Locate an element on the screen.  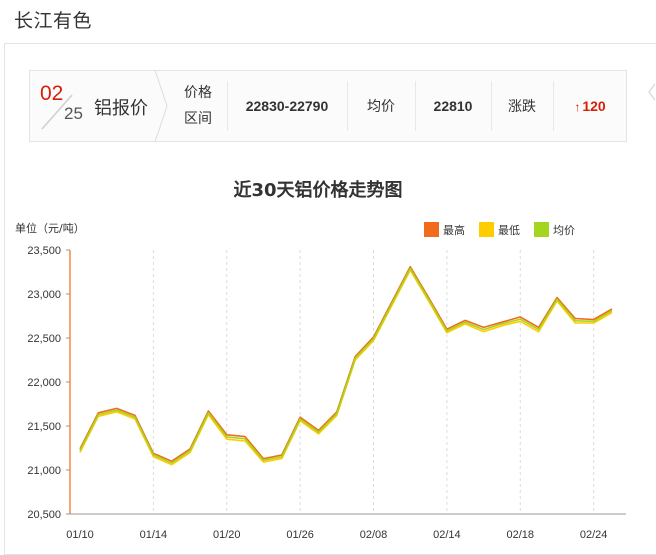
chart-title: 近30天铝价格走势图 is located at coordinates (317, 190).